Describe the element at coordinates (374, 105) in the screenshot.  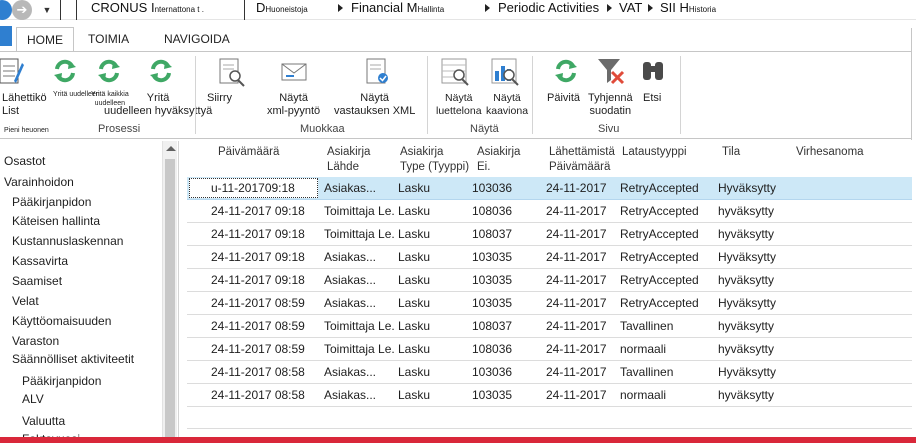
I see `show-xml-response-button: Näytä vastauksen XML` at that location.